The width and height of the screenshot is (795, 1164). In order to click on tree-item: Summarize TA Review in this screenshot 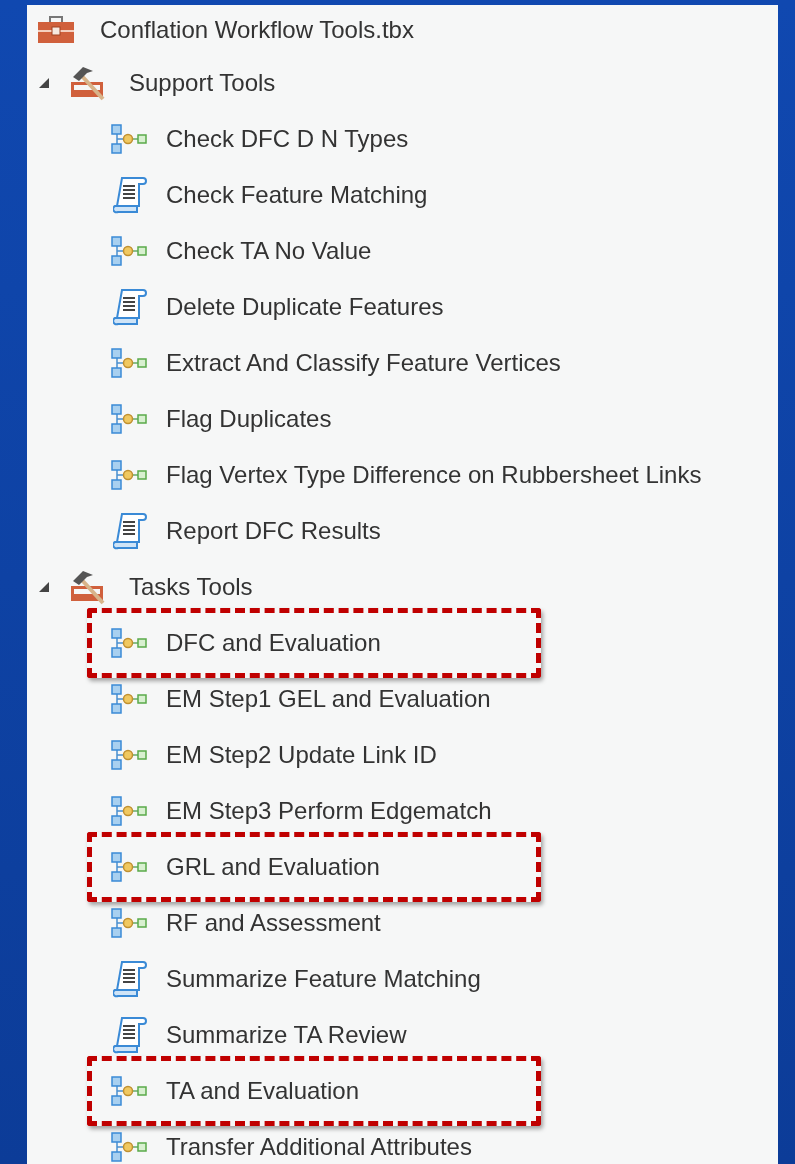, I will do `click(286, 1035)`.